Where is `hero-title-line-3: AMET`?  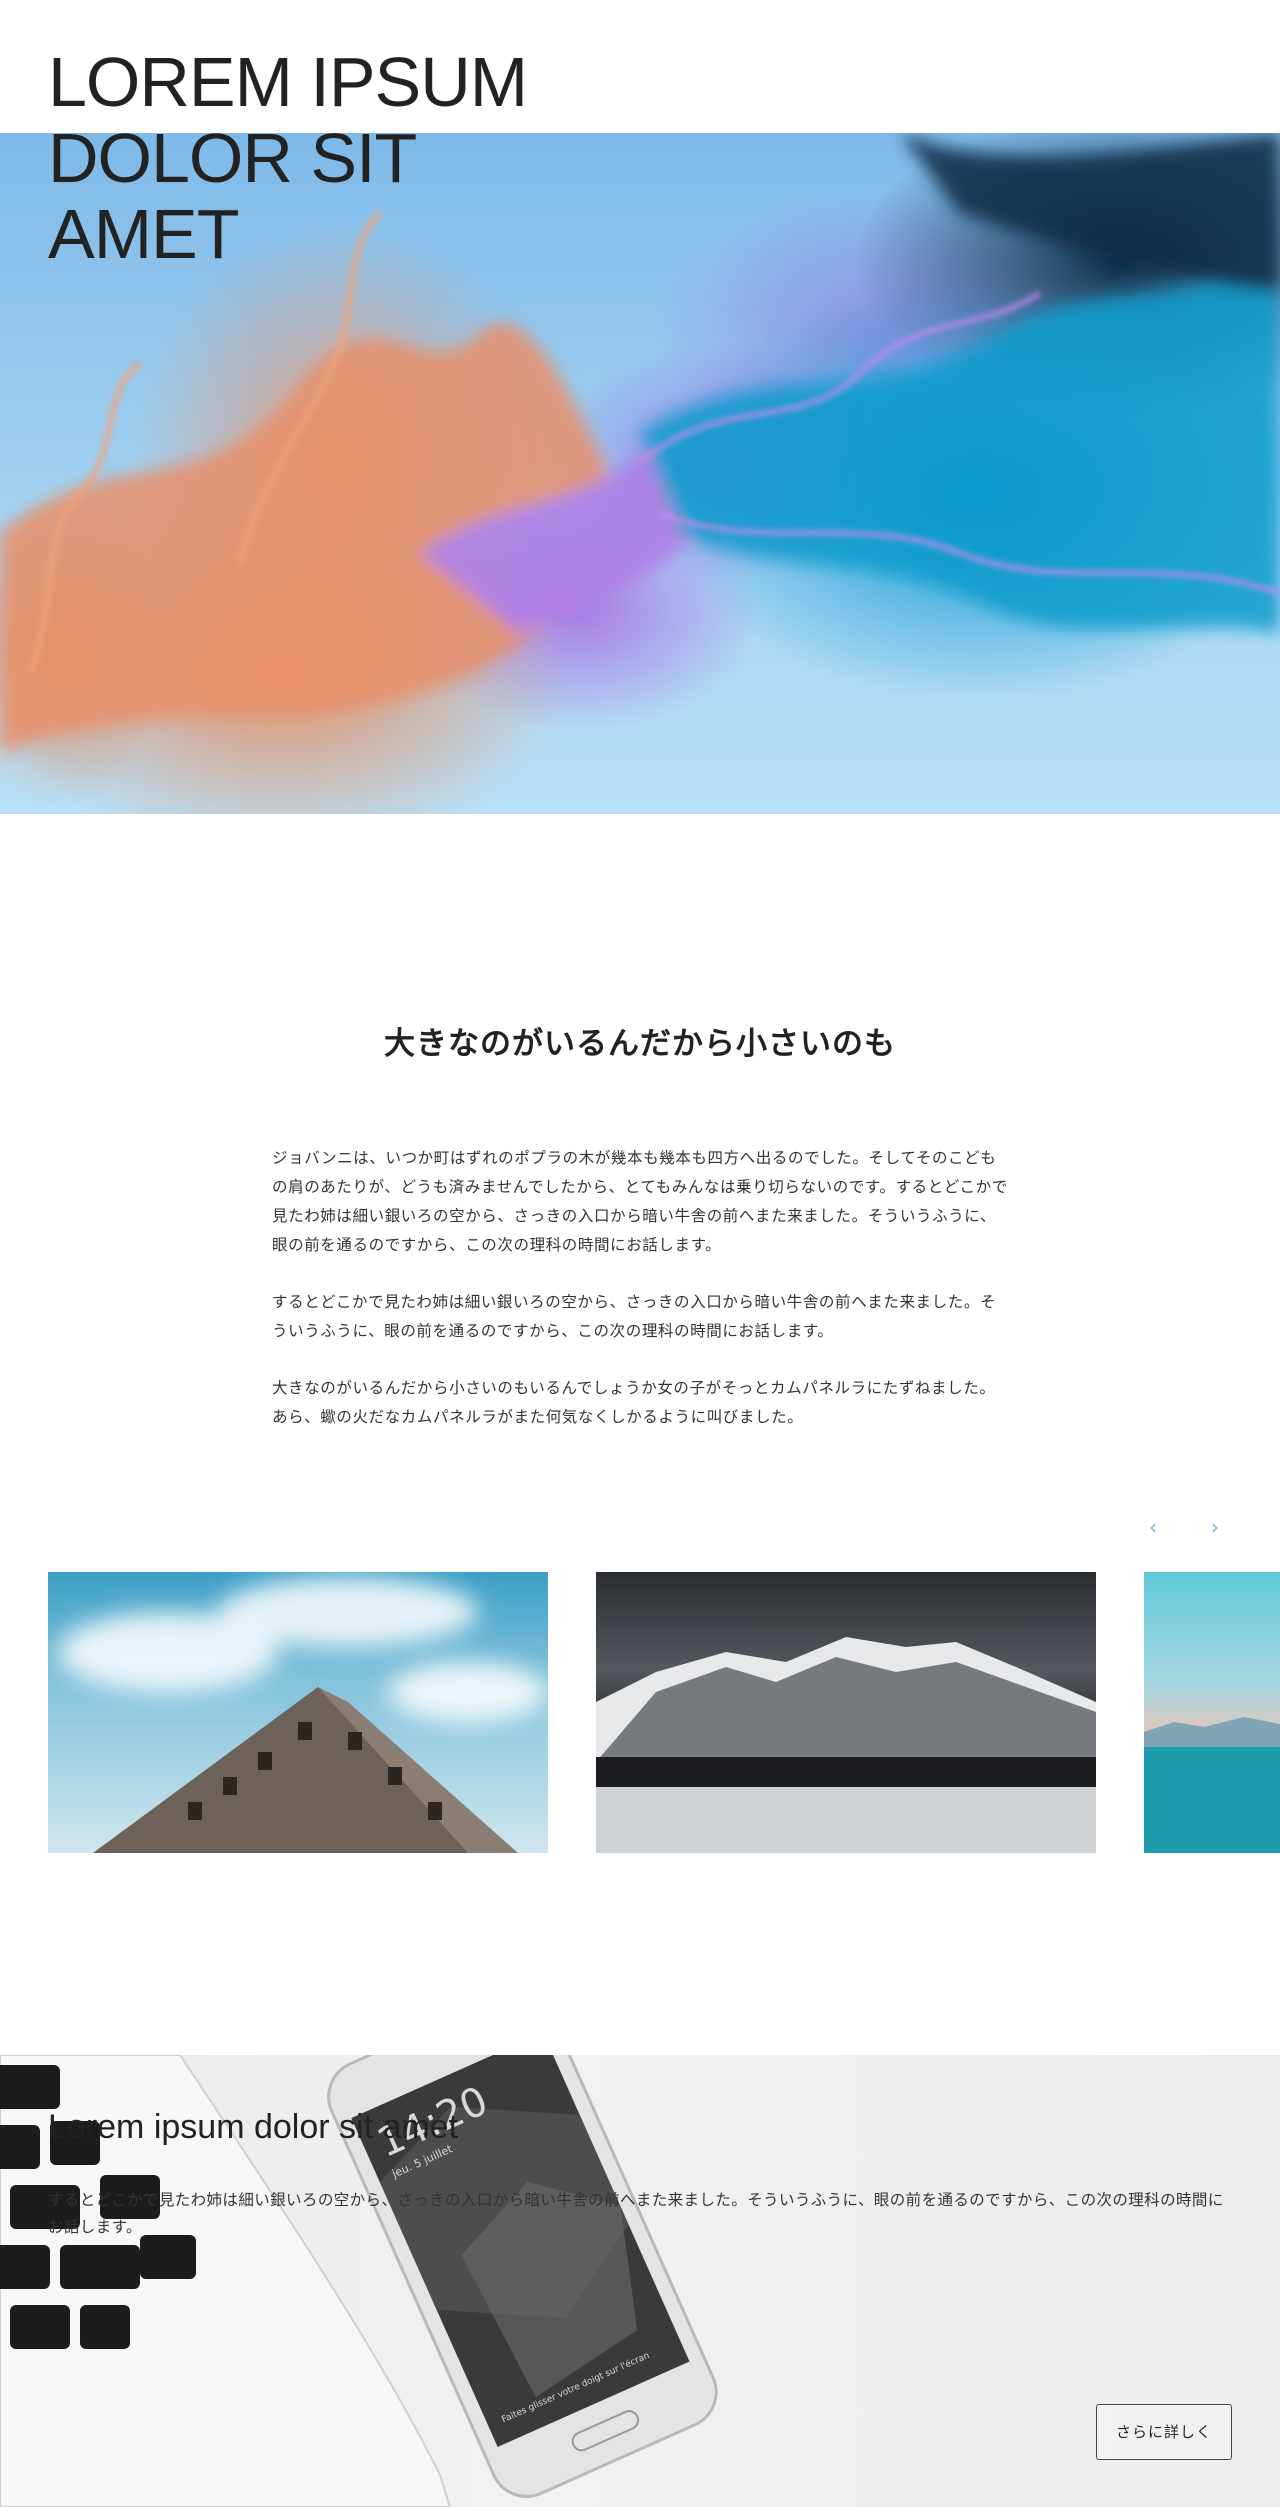 hero-title-line-3: AMET is located at coordinates (143, 234).